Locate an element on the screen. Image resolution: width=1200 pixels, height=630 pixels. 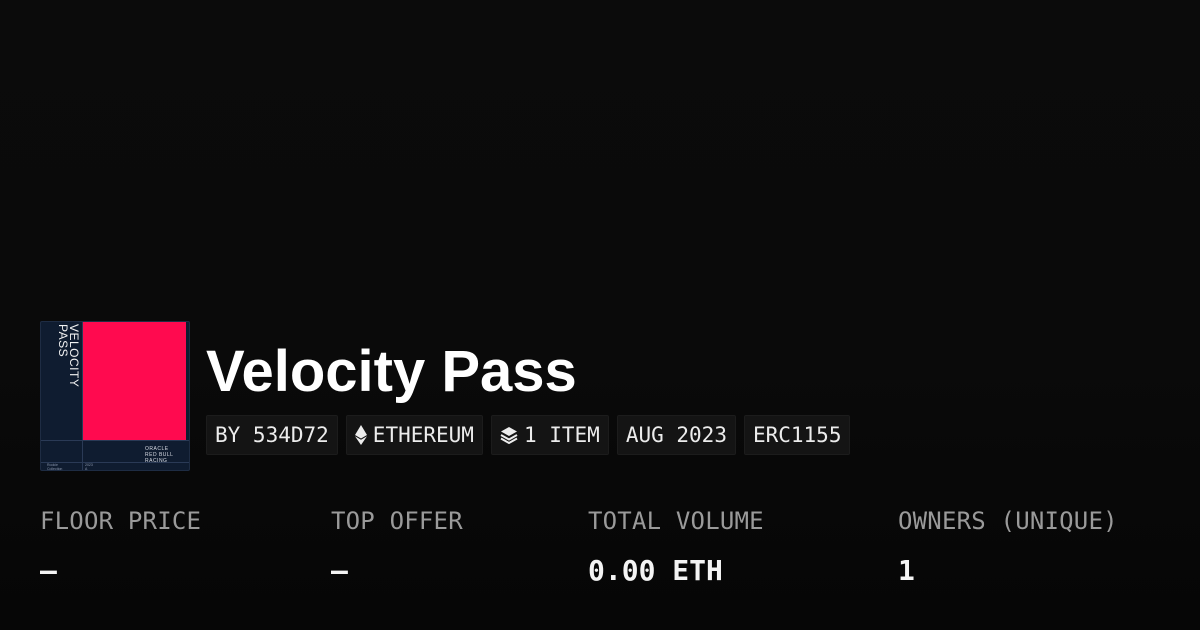
thumbnail-meta-label: Collection is located at coordinates (55, 469).